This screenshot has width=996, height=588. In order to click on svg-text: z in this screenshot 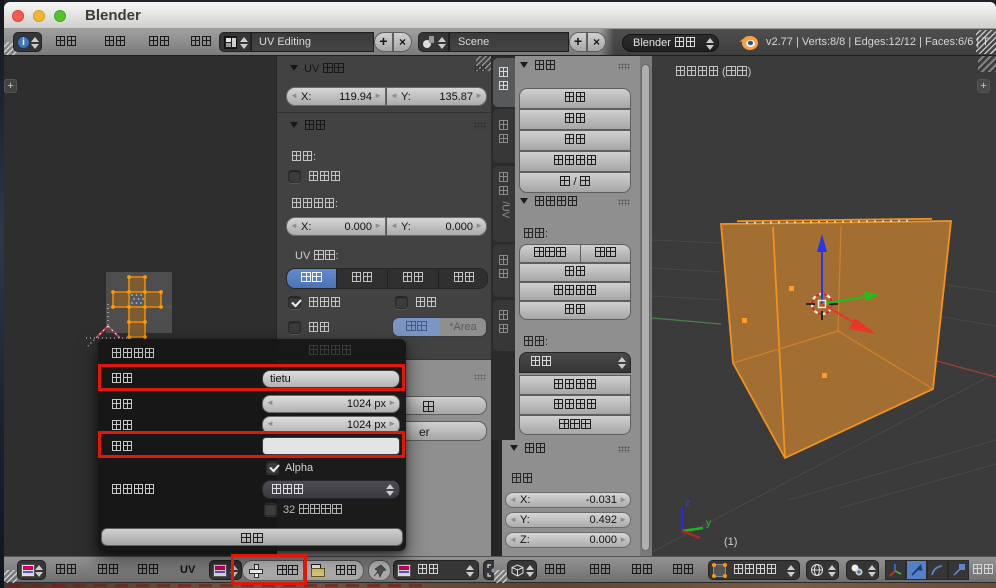, I will do `click(687, 503)`.